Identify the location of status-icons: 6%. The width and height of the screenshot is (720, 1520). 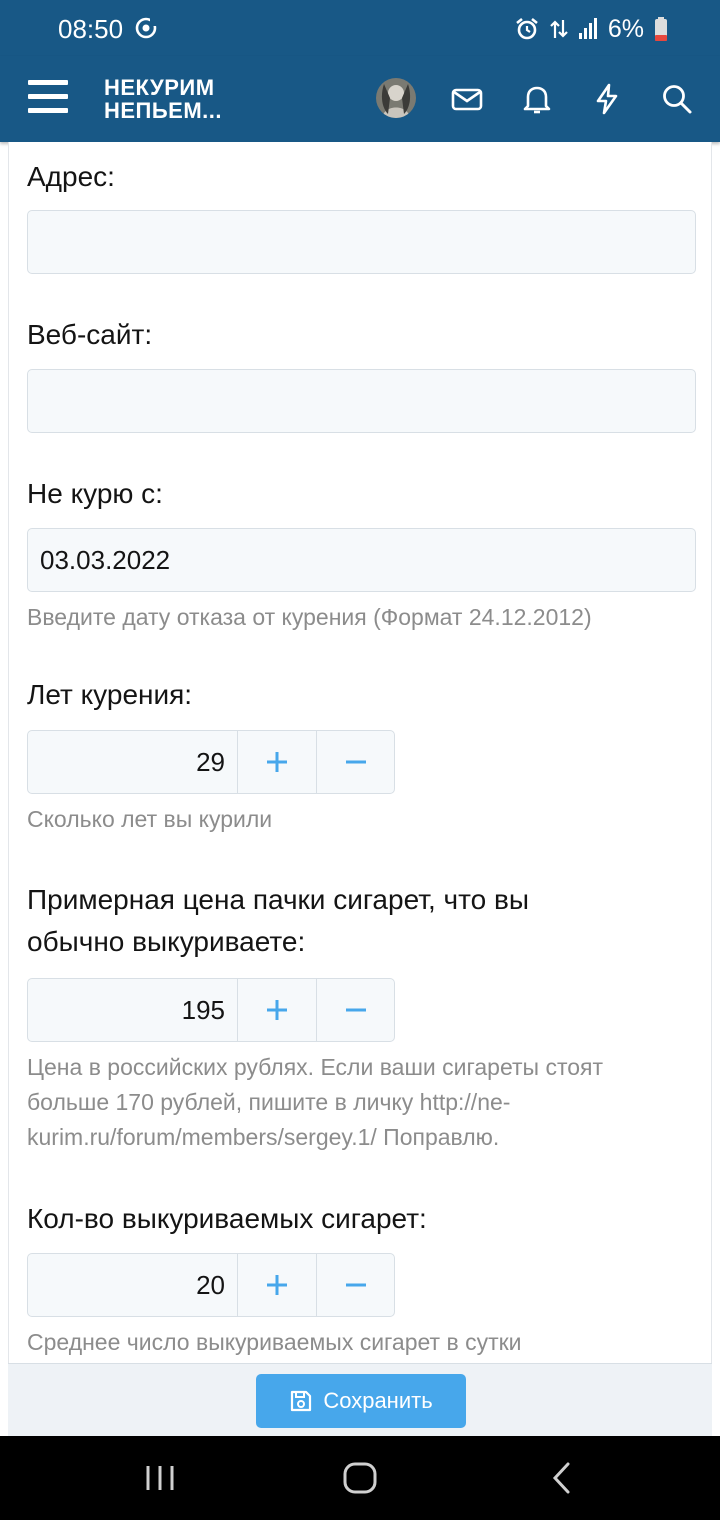
(591, 29).